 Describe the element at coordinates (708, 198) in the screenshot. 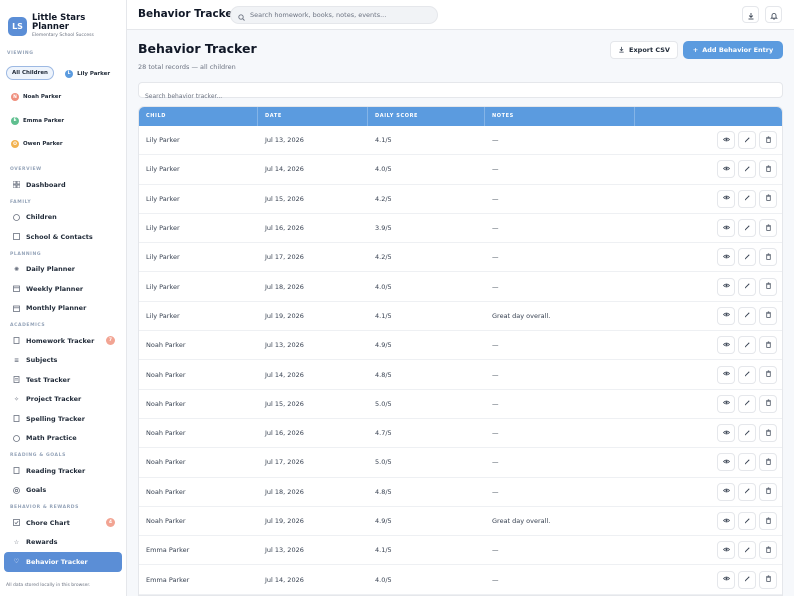

I see `row-actions` at that location.